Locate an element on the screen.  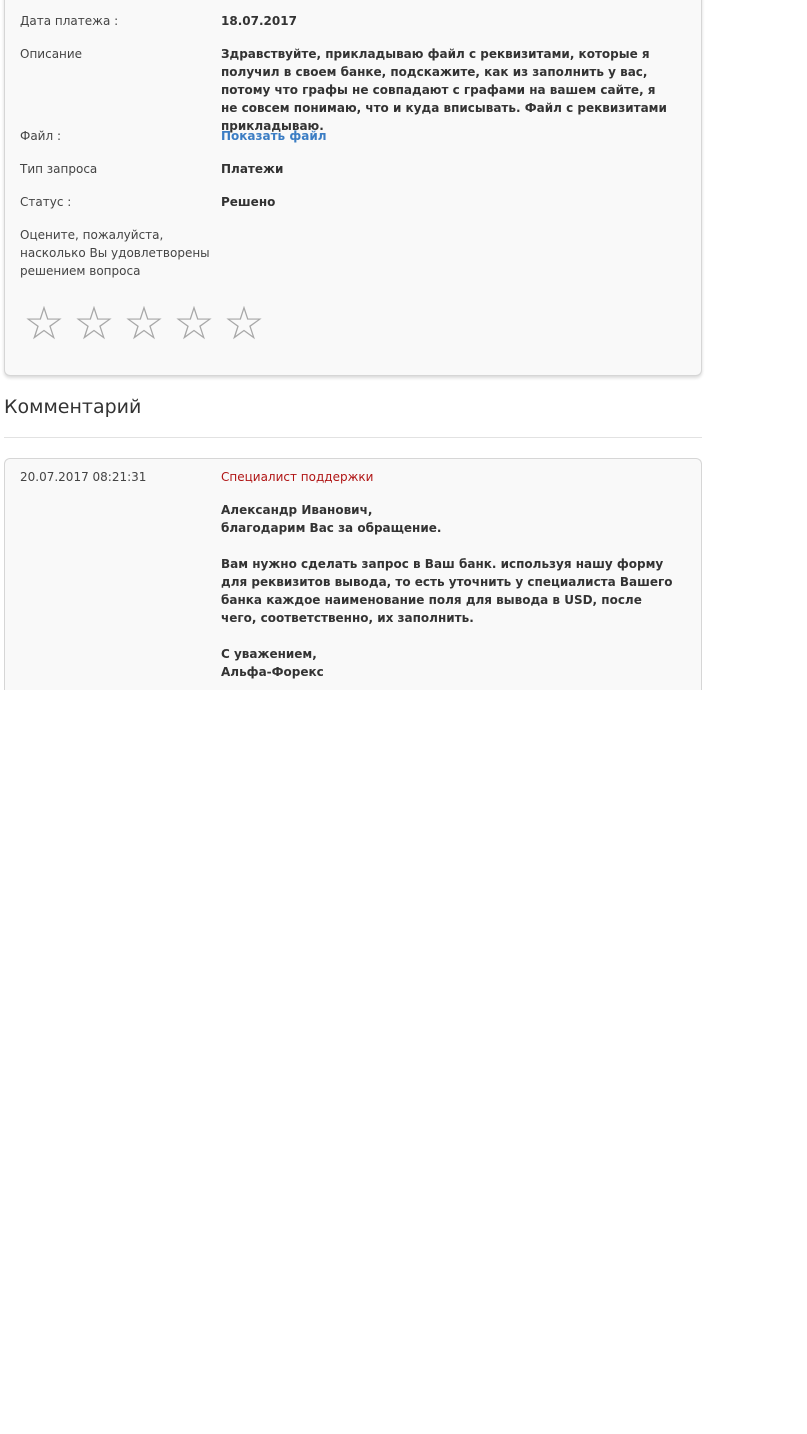
comment-sign-off: С уважением, is located at coordinates (269, 654).